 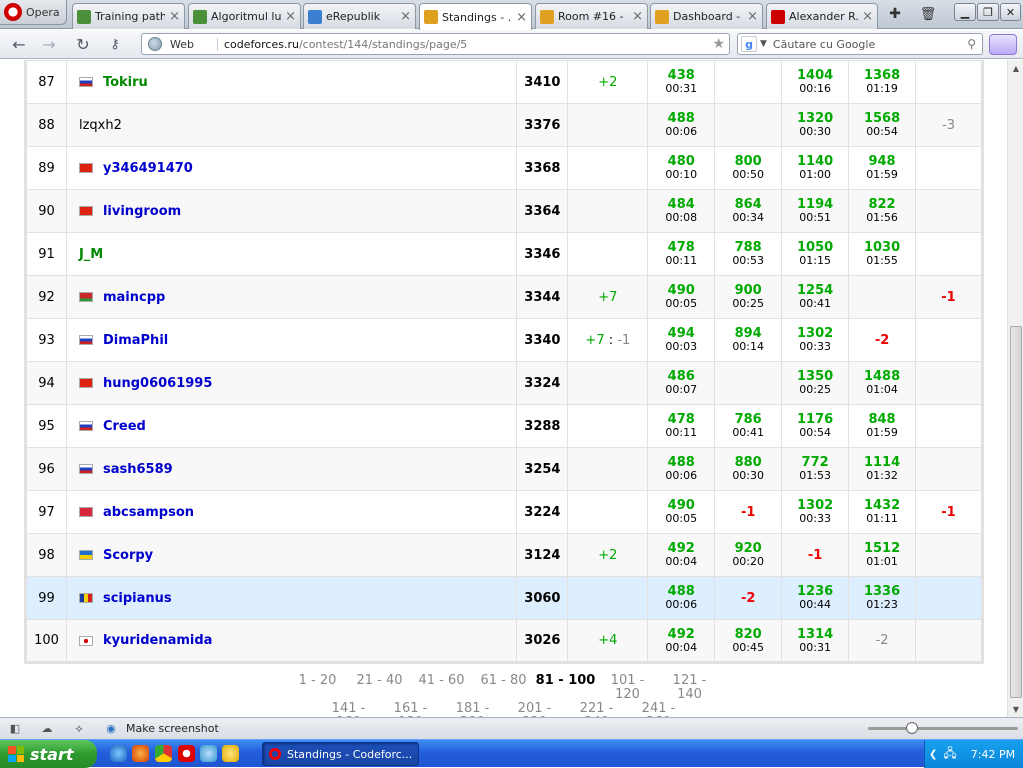 I want to click on close-window-button: ✕, so click(x=1010, y=12).